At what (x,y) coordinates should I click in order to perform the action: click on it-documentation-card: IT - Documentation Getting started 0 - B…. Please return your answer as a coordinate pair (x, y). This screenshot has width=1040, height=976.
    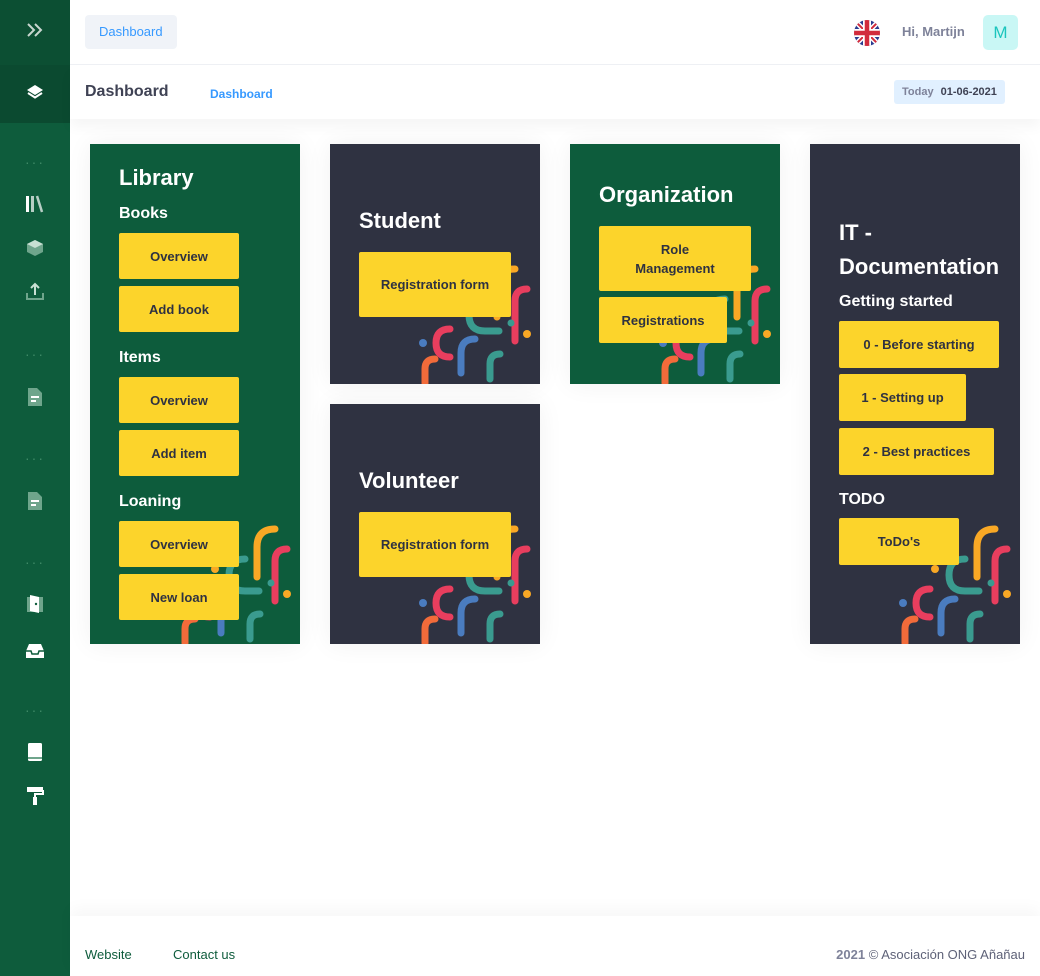
    Looking at the image, I should click on (915, 394).